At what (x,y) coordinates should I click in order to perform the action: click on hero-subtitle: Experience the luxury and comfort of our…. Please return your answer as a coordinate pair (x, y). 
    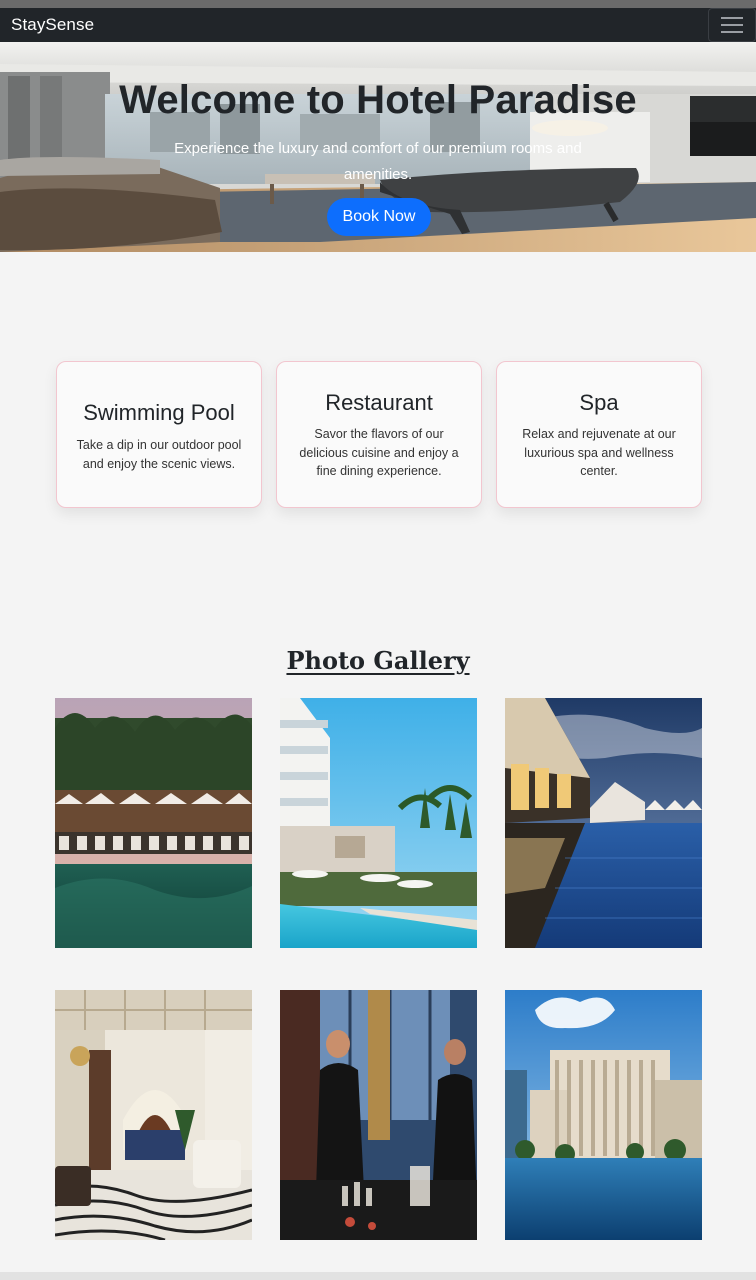
    Looking at the image, I should click on (378, 161).